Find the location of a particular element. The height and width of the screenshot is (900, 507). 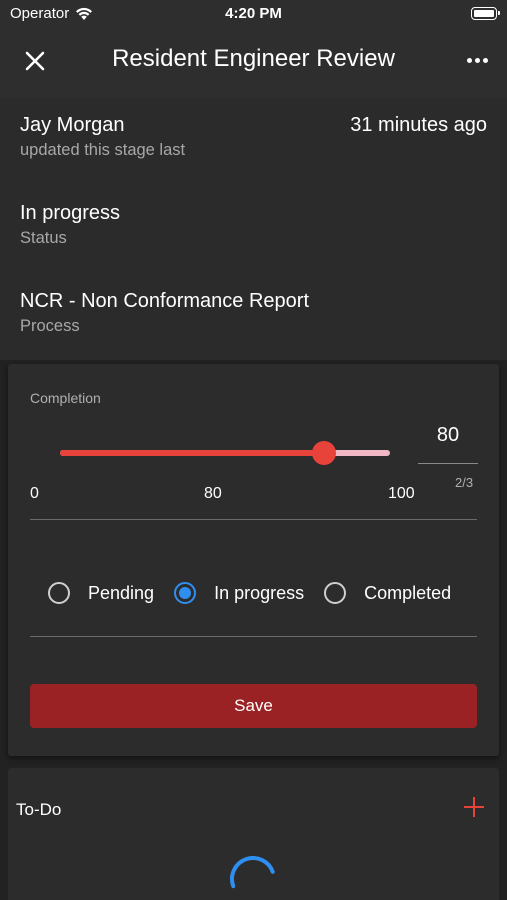

radio-label: In progress is located at coordinates (259, 592).